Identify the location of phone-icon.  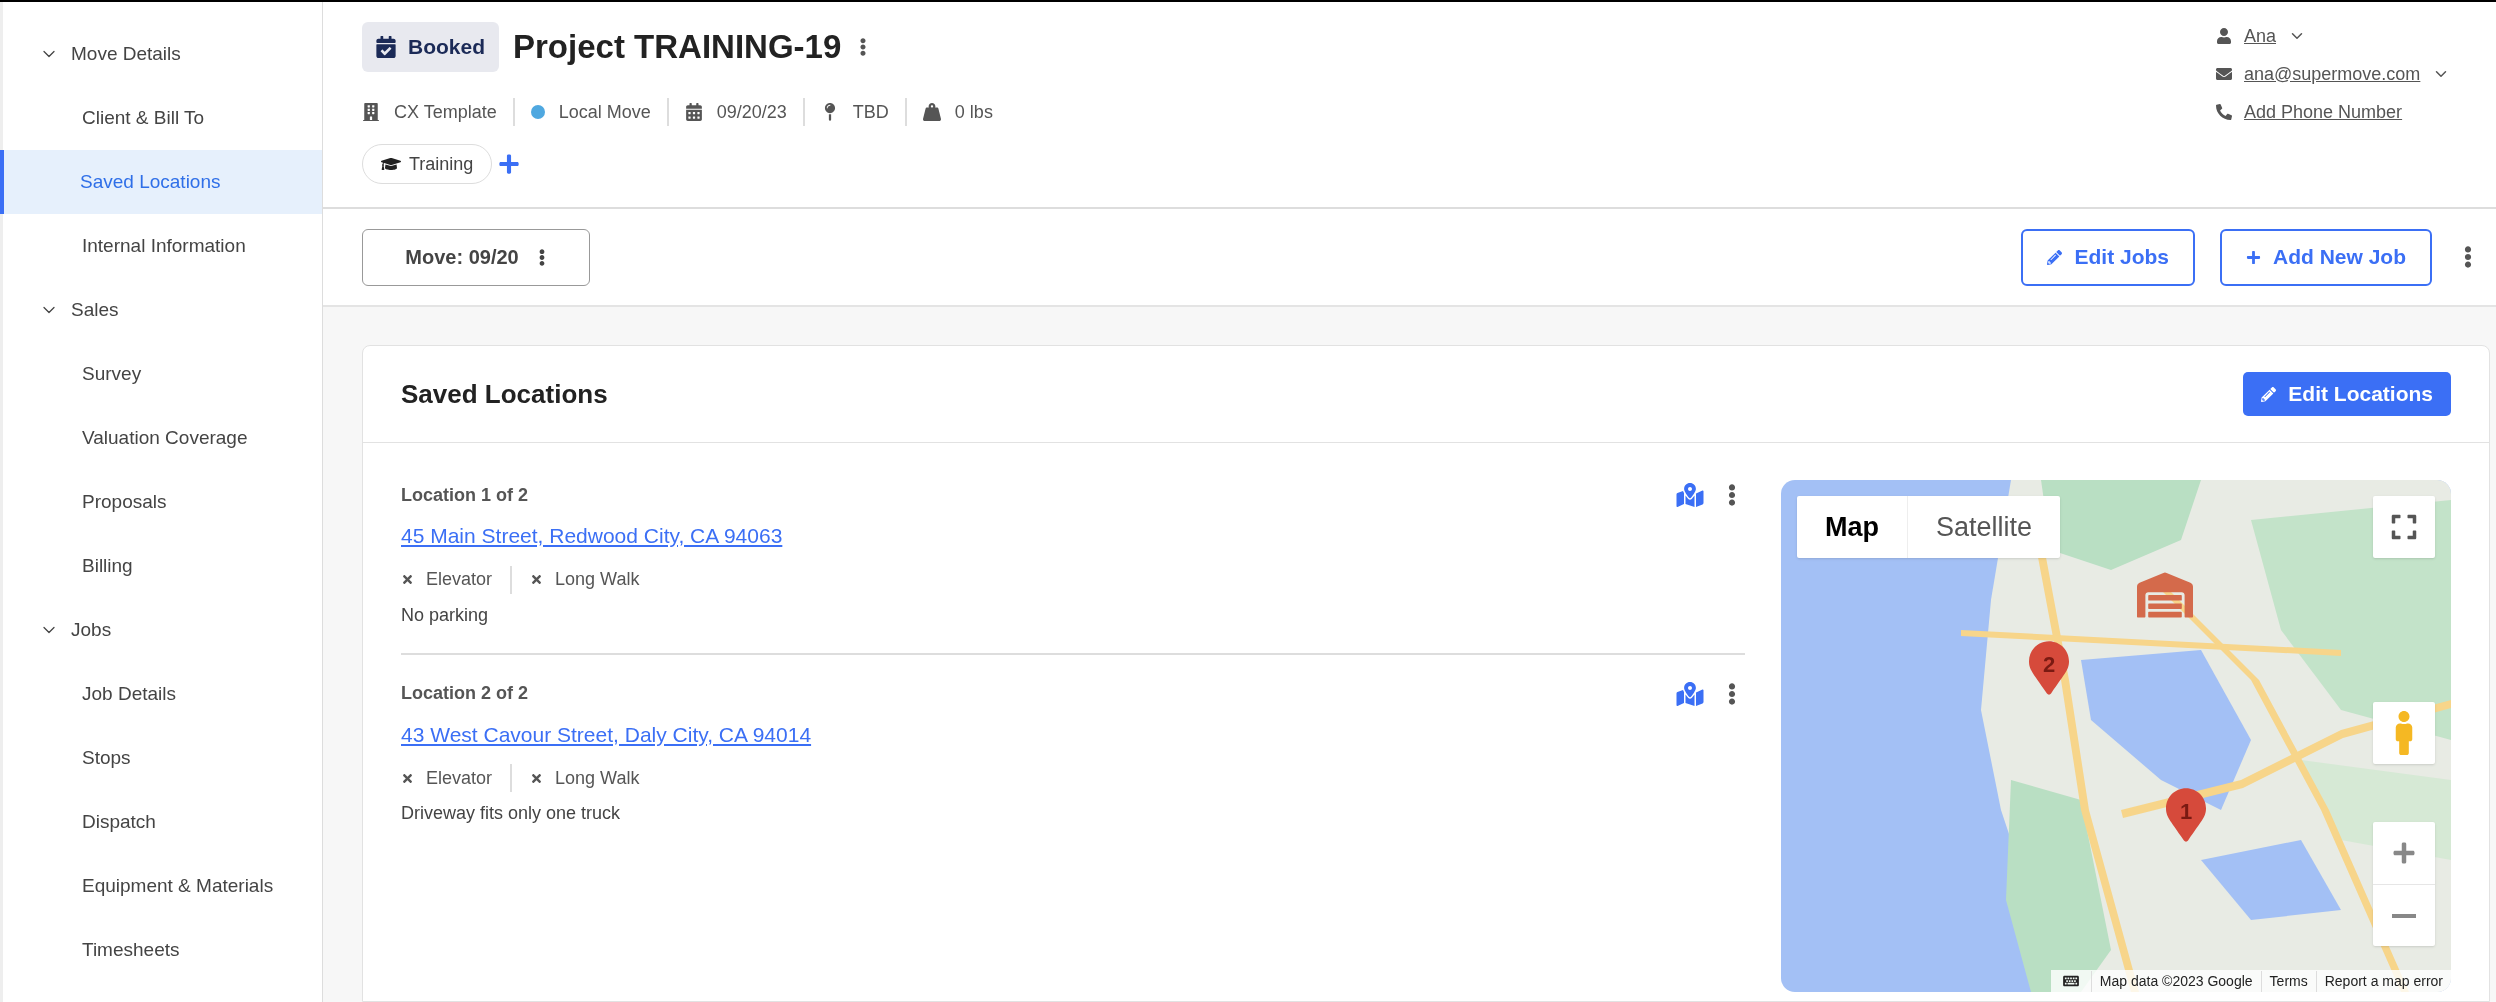
(2224, 112).